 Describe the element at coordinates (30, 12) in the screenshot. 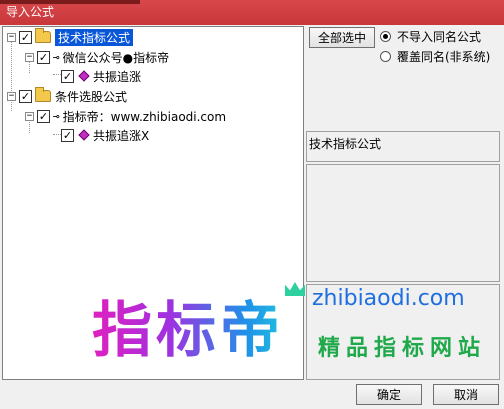

I see `window-title: 导入公式` at that location.